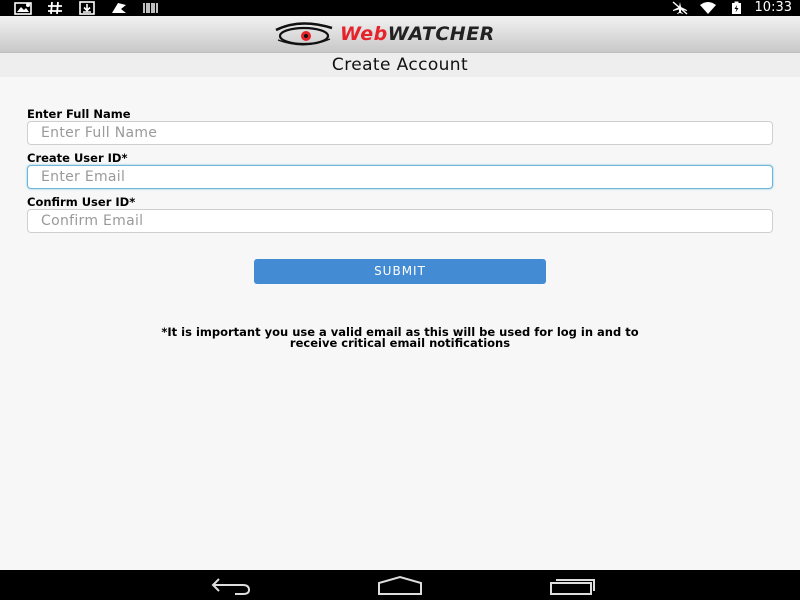 Image resolution: width=800 pixels, height=600 pixels. I want to click on logo-watcher-text: WATCHER, so click(441, 34).